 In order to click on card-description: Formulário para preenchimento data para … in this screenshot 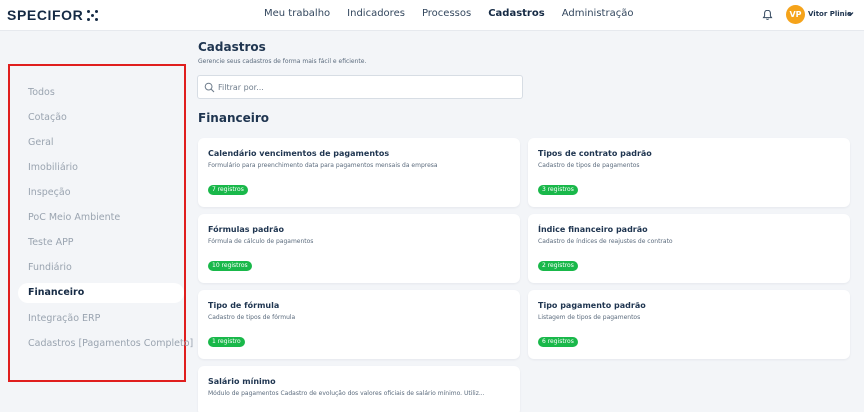, I will do `click(323, 165)`.